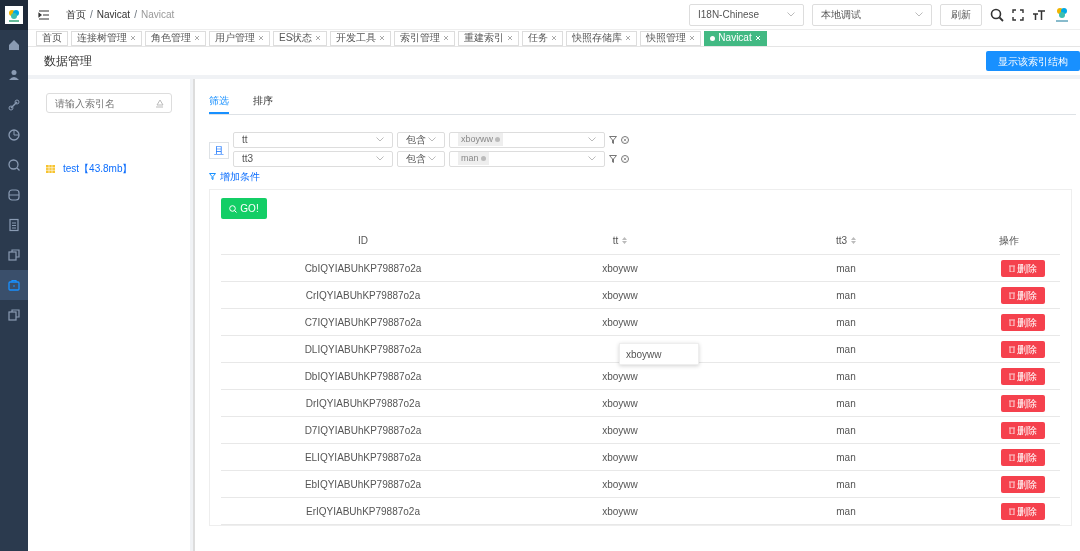 This screenshot has height=551, width=1080. Describe the element at coordinates (746, 14) in the screenshot. I see `language-select: I18N-Chinese` at that location.